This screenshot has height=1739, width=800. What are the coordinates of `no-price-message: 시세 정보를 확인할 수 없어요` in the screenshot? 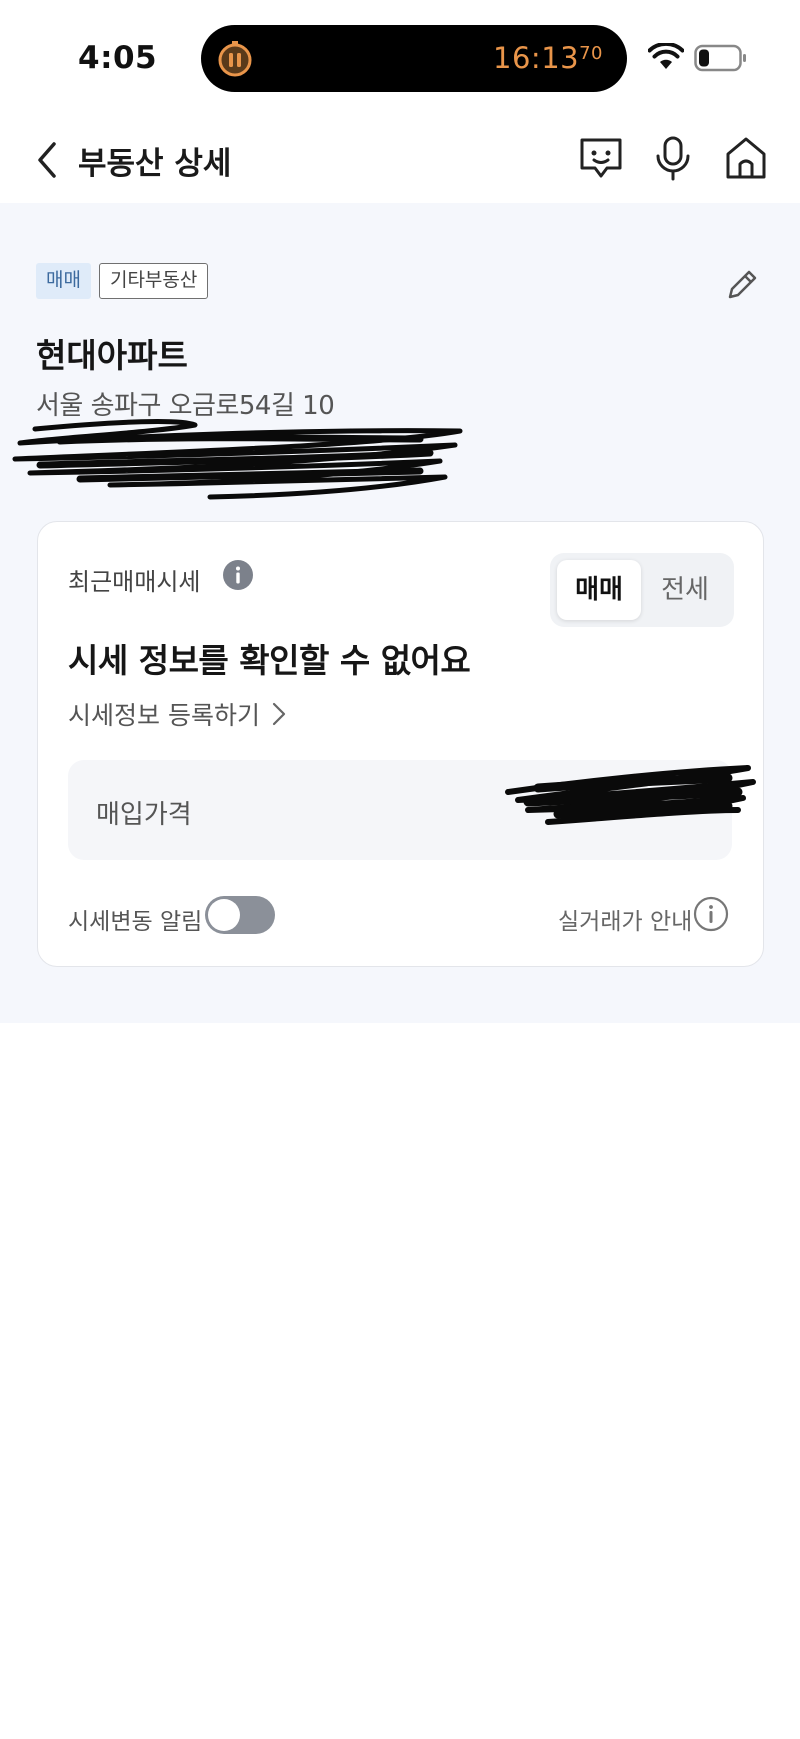 It's located at (269, 660).